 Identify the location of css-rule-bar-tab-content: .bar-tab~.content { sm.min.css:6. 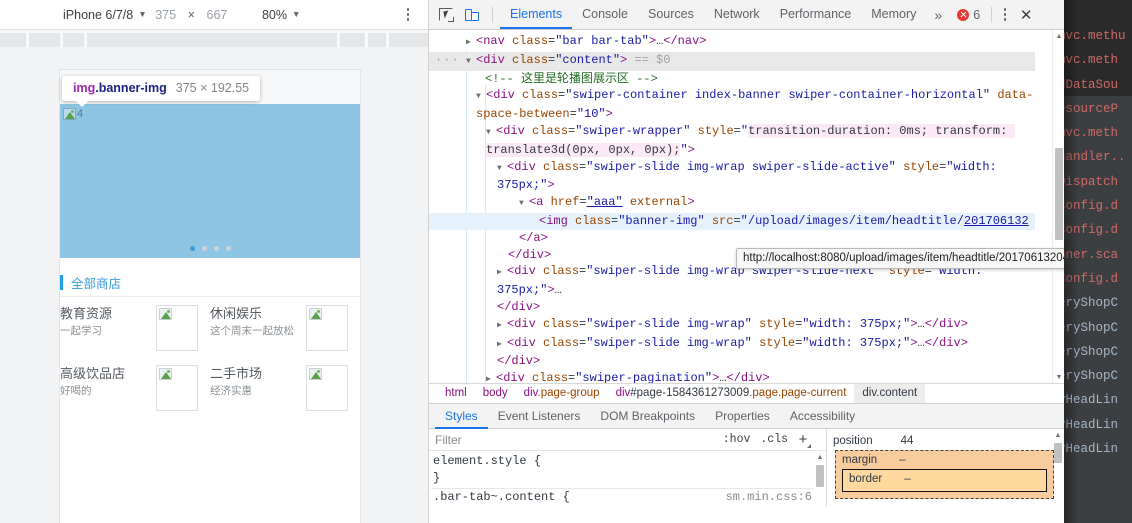
(628, 497).